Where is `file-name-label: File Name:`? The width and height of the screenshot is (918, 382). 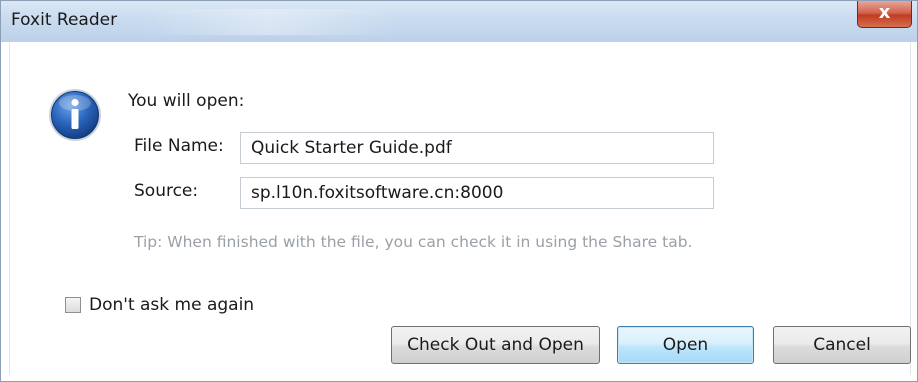
file-name-label: File Name: is located at coordinates (179, 146).